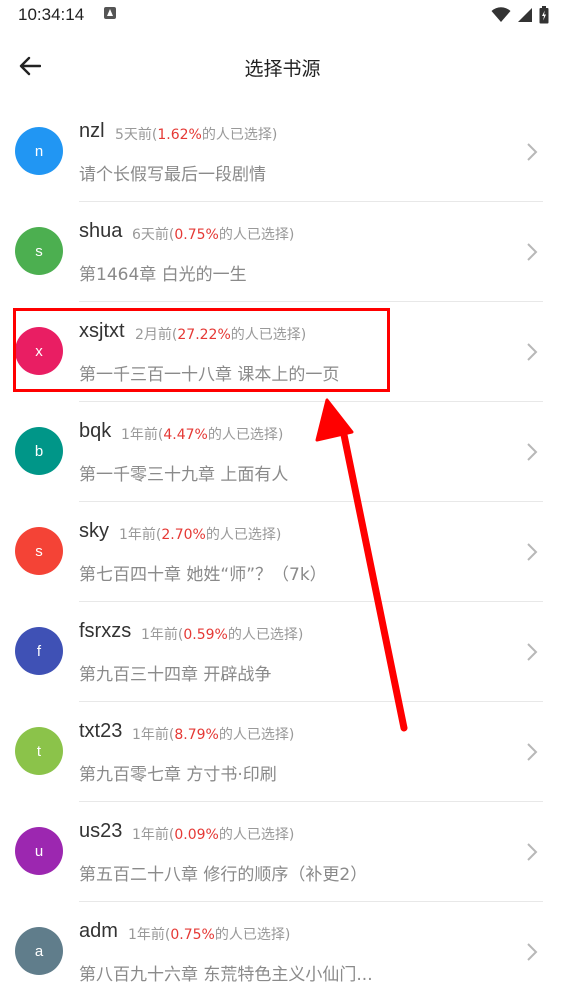 Image resolution: width=565 pixels, height=1004 pixels. Describe the element at coordinates (282, 752) in the screenshot. I see `source-row-txt23: t txt23 1年前(8.79%的人已选择) 第九百零七章 方寸书·印刷` at that location.